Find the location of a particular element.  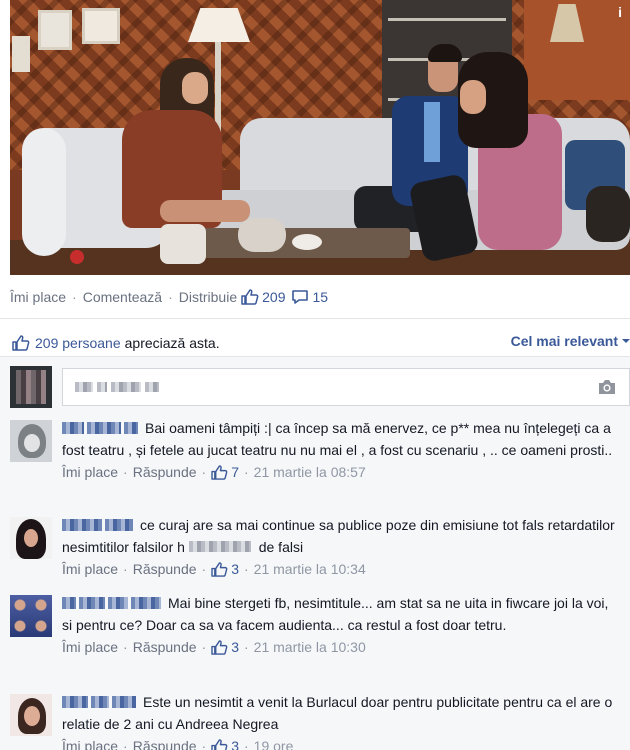

sort-label: Cel mai relevant is located at coordinates (564, 341).